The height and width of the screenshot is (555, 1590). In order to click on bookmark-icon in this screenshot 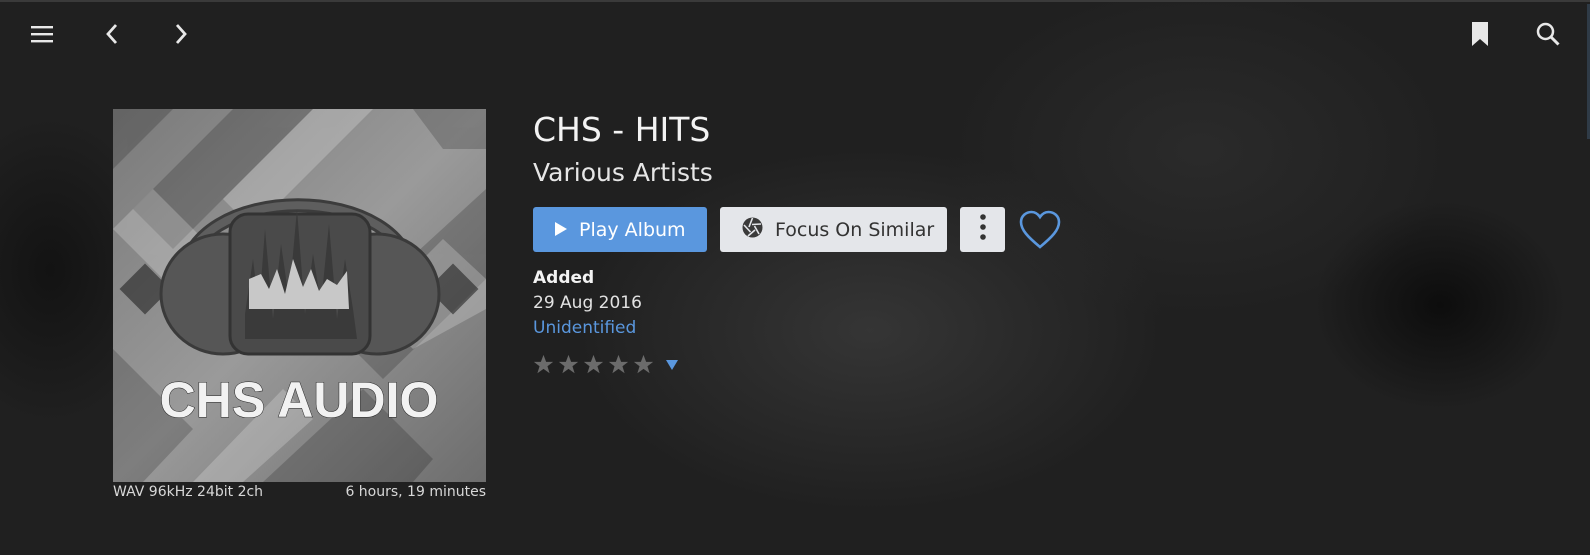, I will do `click(1480, 34)`.